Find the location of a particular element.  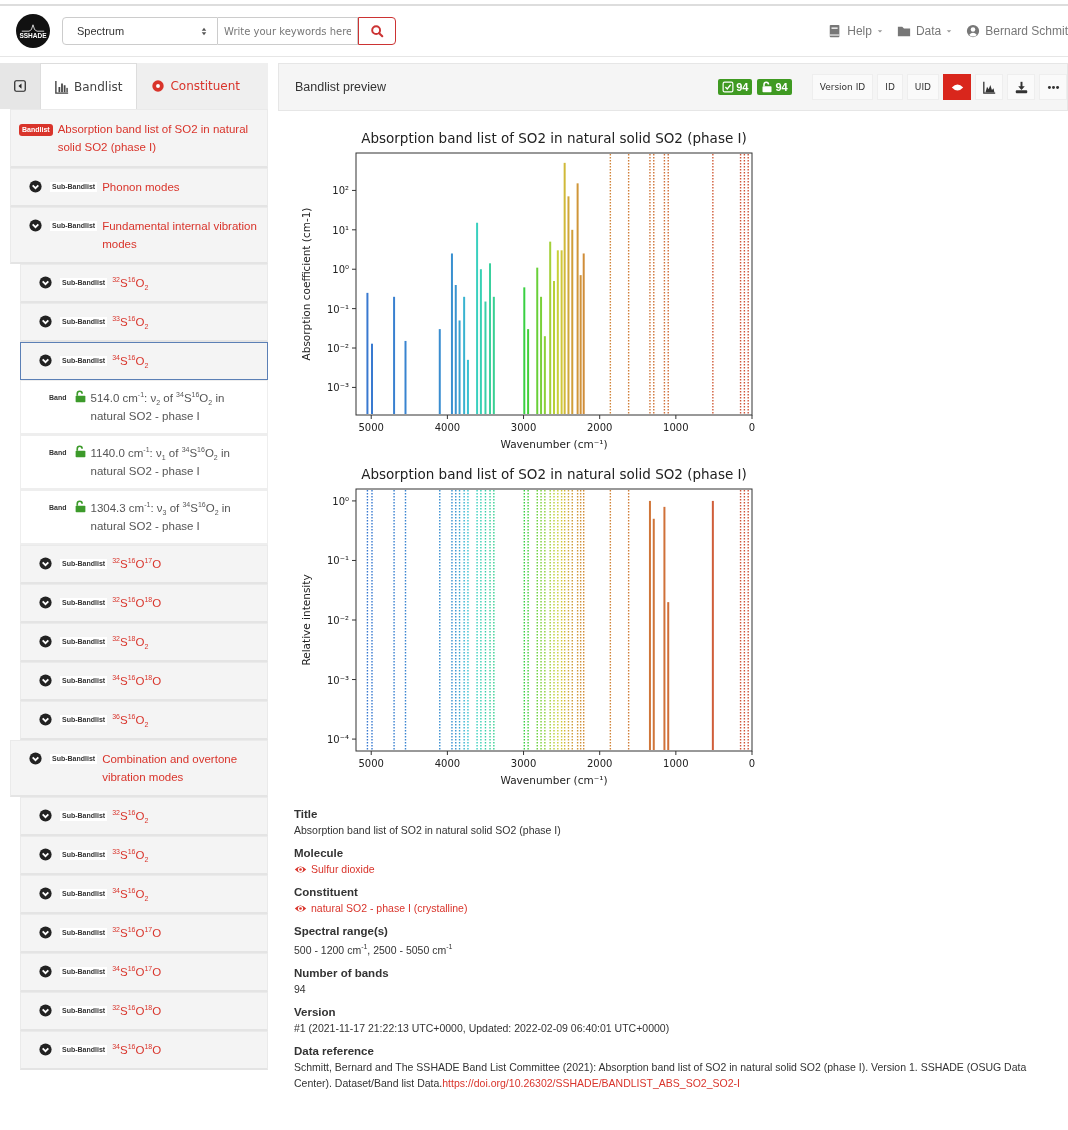

collapse-icon is located at coordinates (20, 86).